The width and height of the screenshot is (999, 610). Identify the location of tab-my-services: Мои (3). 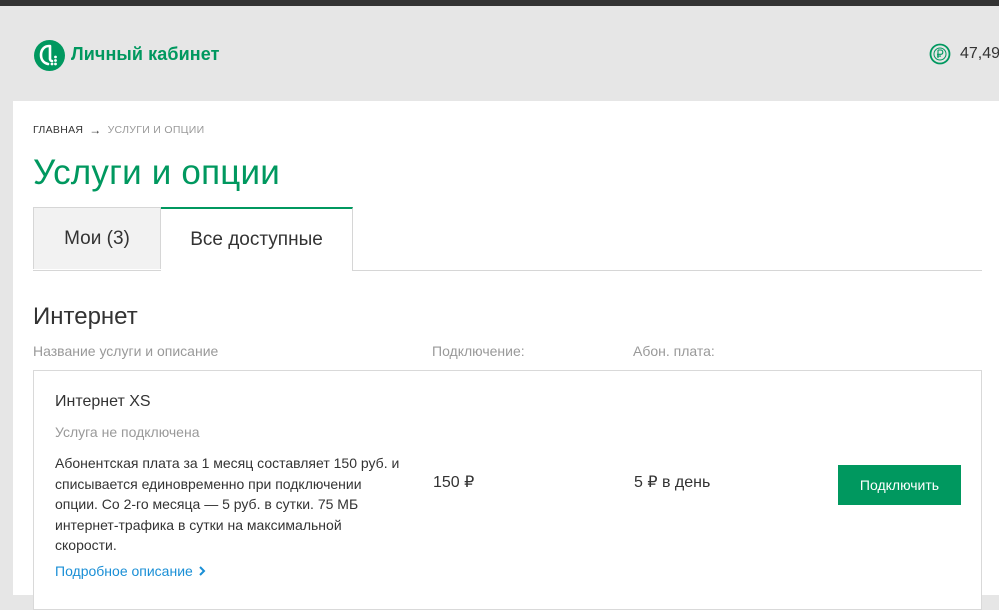
(97, 238).